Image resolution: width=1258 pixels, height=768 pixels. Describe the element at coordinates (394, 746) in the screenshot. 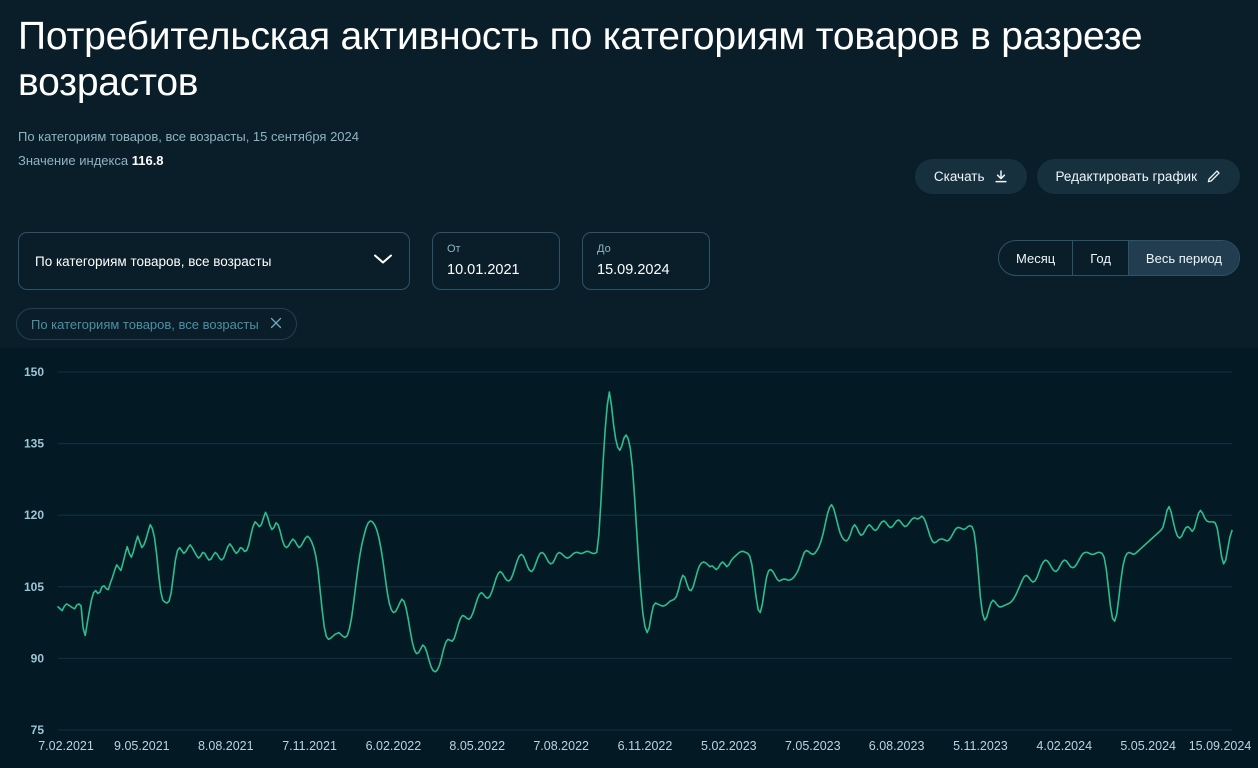

I see `x-axis-tick-label: 6.02.2022` at that location.